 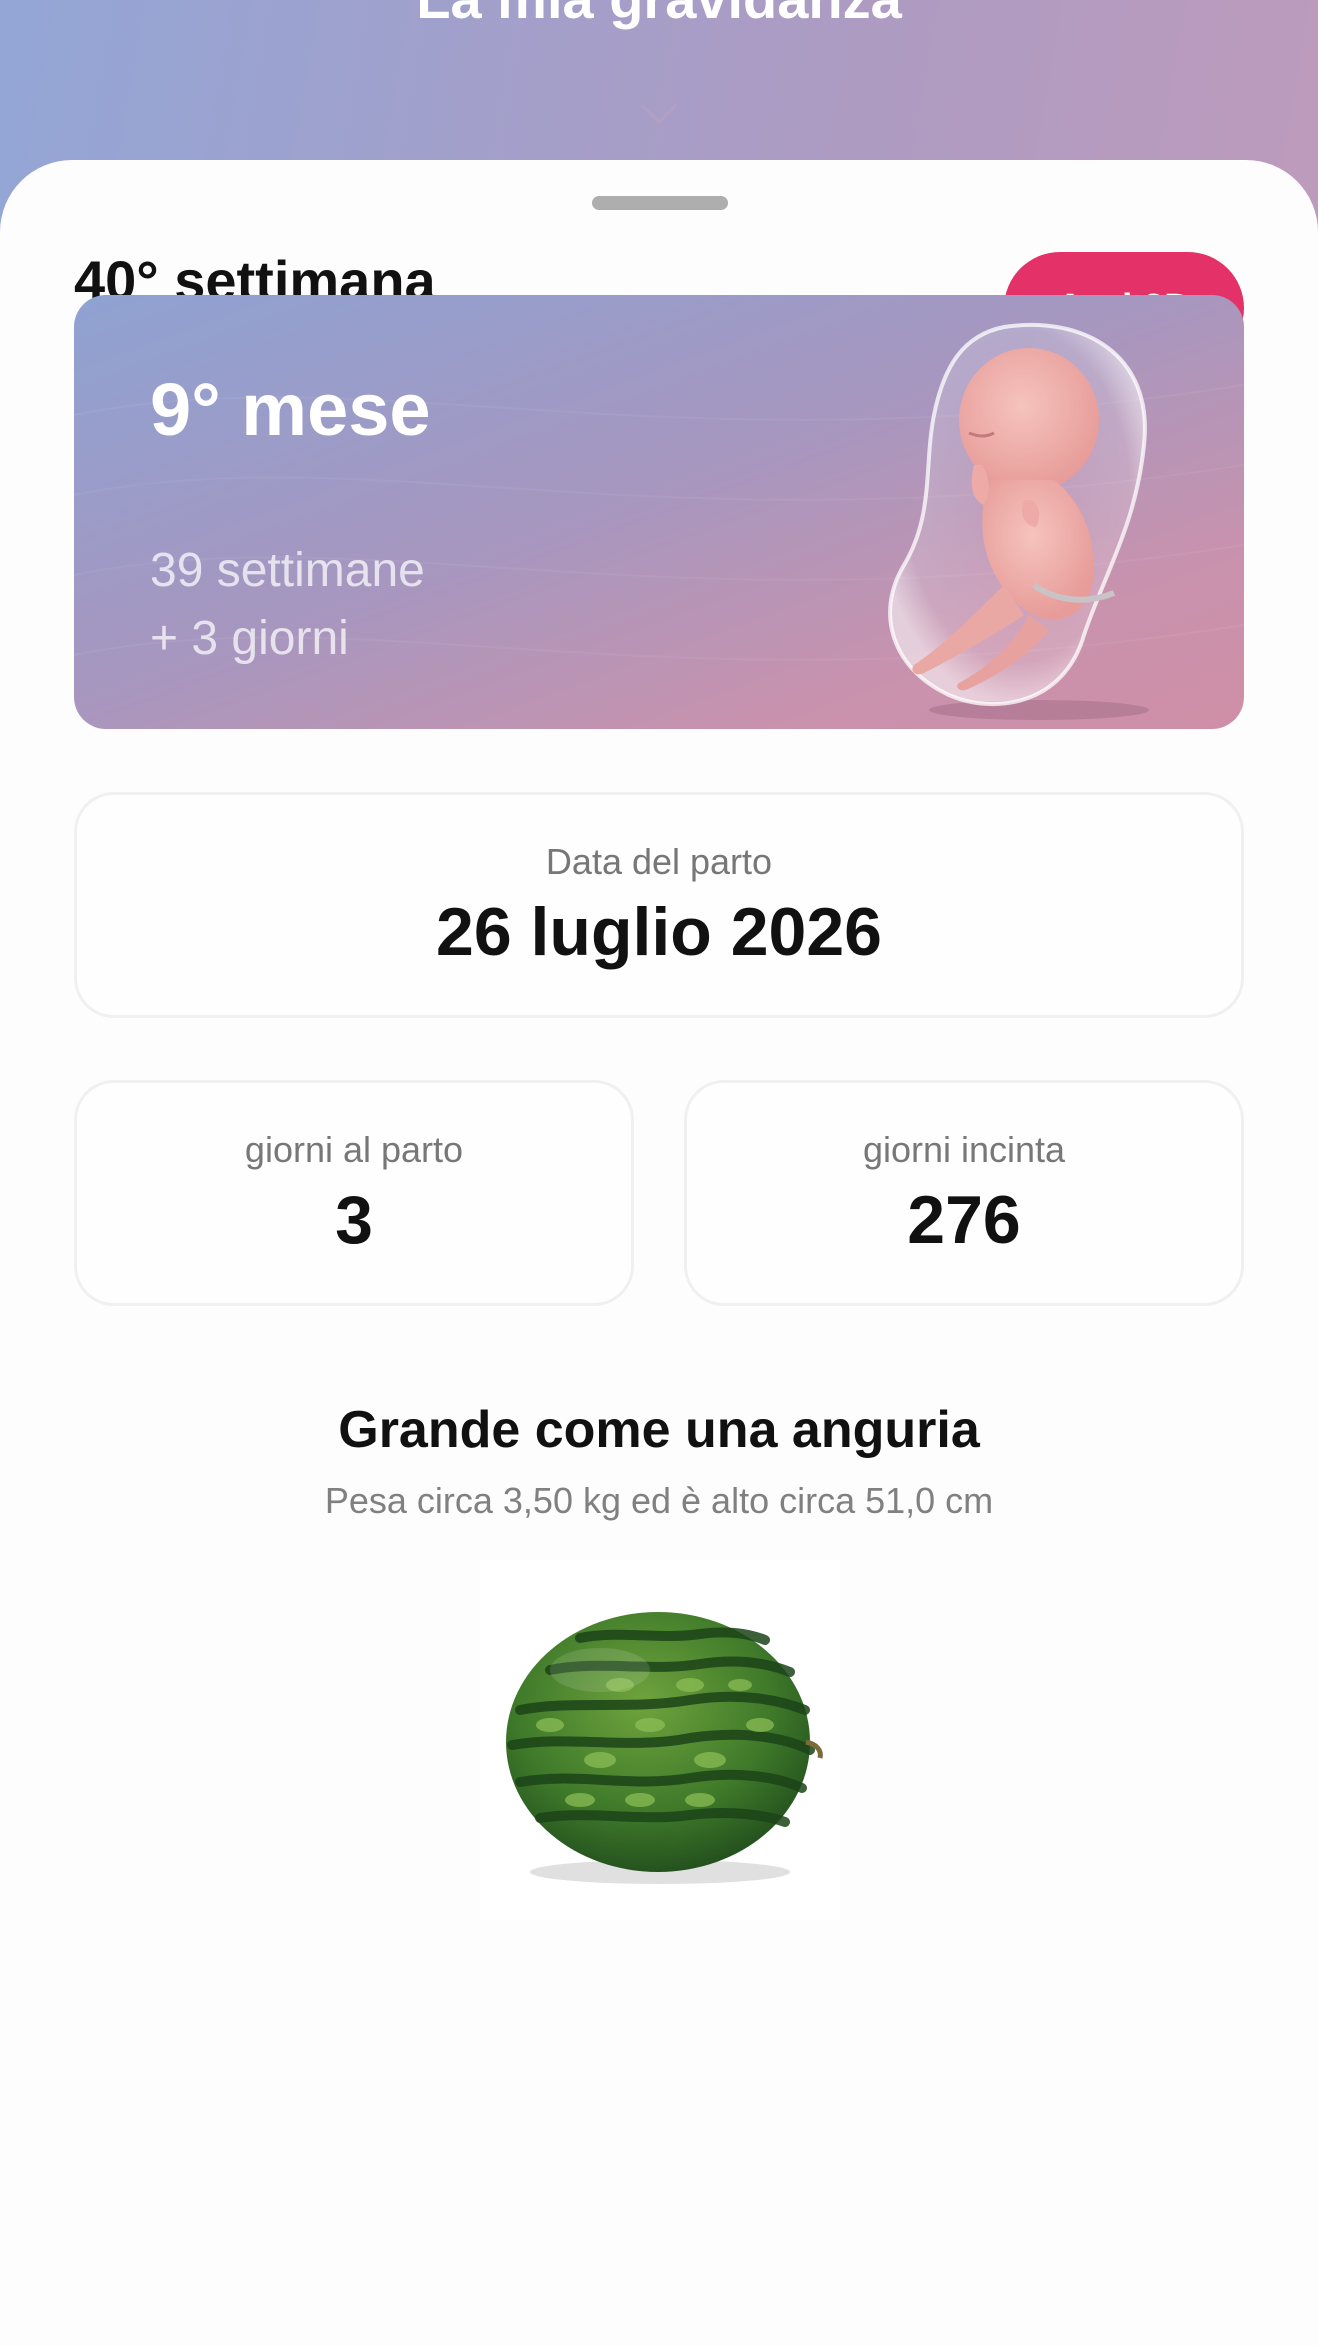 I want to click on days-pregnant-card: giorni incinta 276, so click(x=964, y=1193).